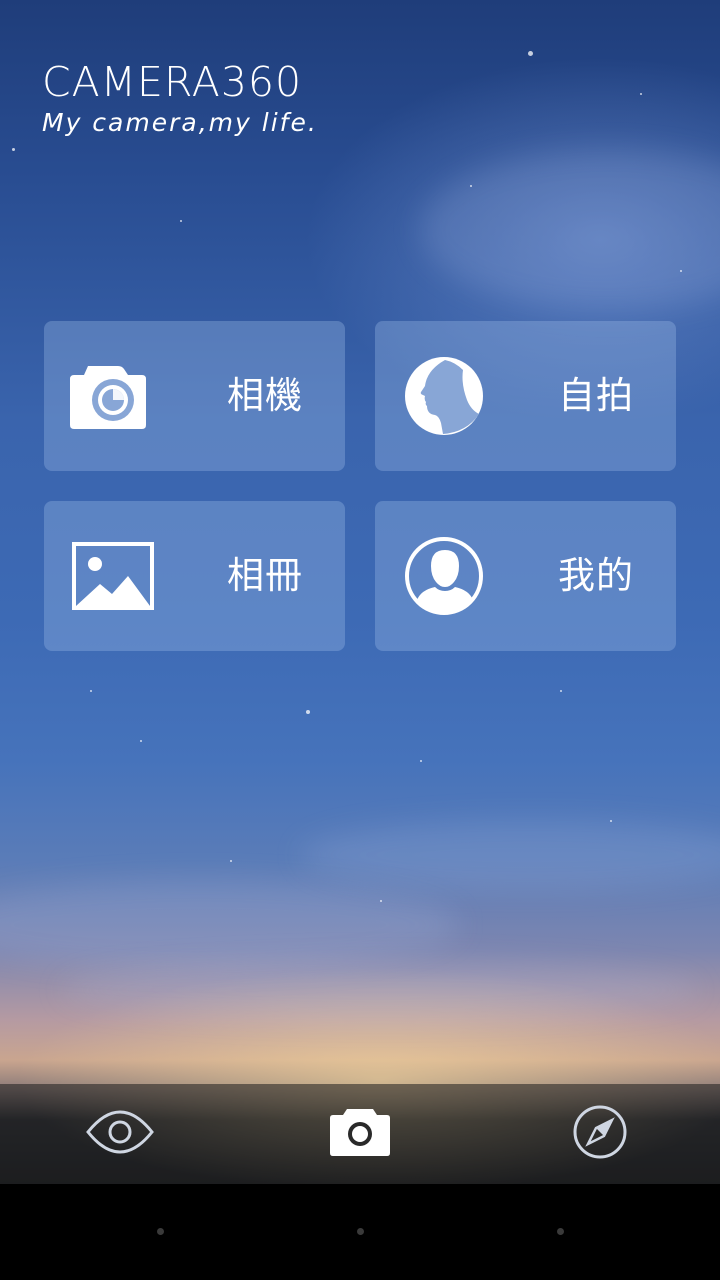  I want to click on gallery-tile: 相冊, so click(194, 576).